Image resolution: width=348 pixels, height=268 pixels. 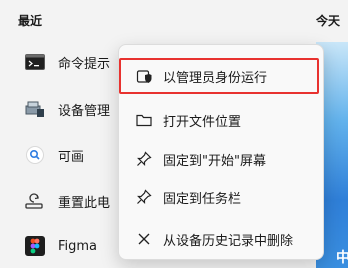 I want to click on recent-item-label: 可画, so click(x=71, y=157).